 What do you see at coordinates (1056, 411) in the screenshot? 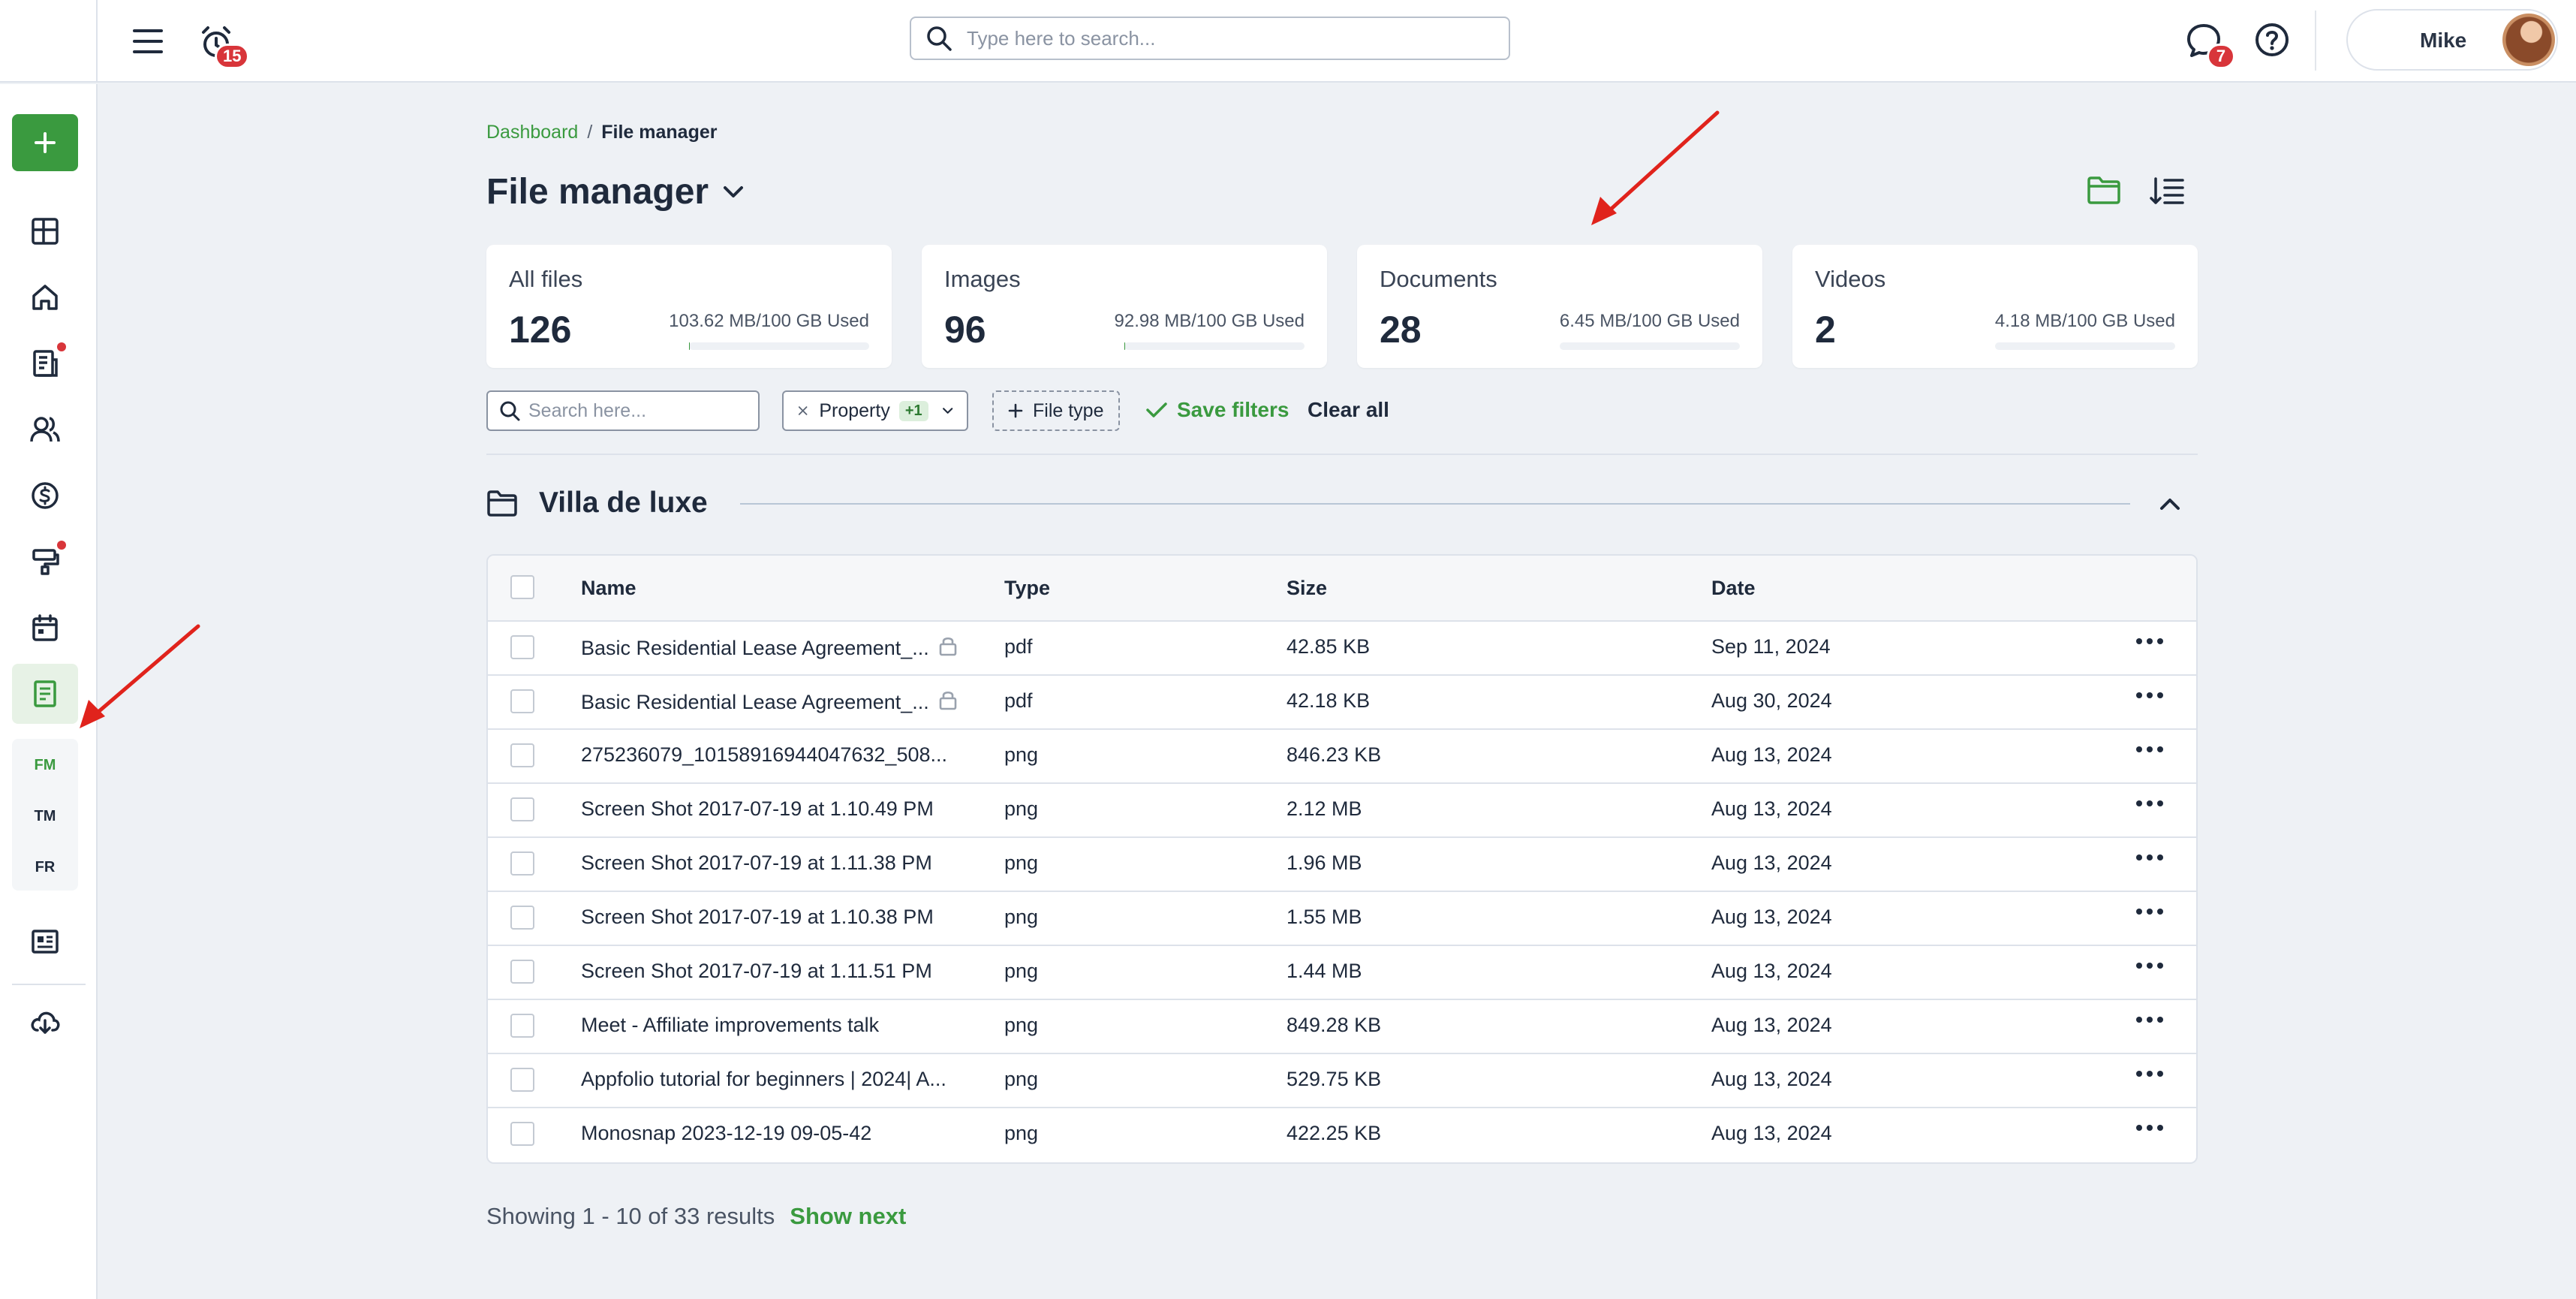
I see `file-type-filter-chip: File type` at bounding box center [1056, 411].